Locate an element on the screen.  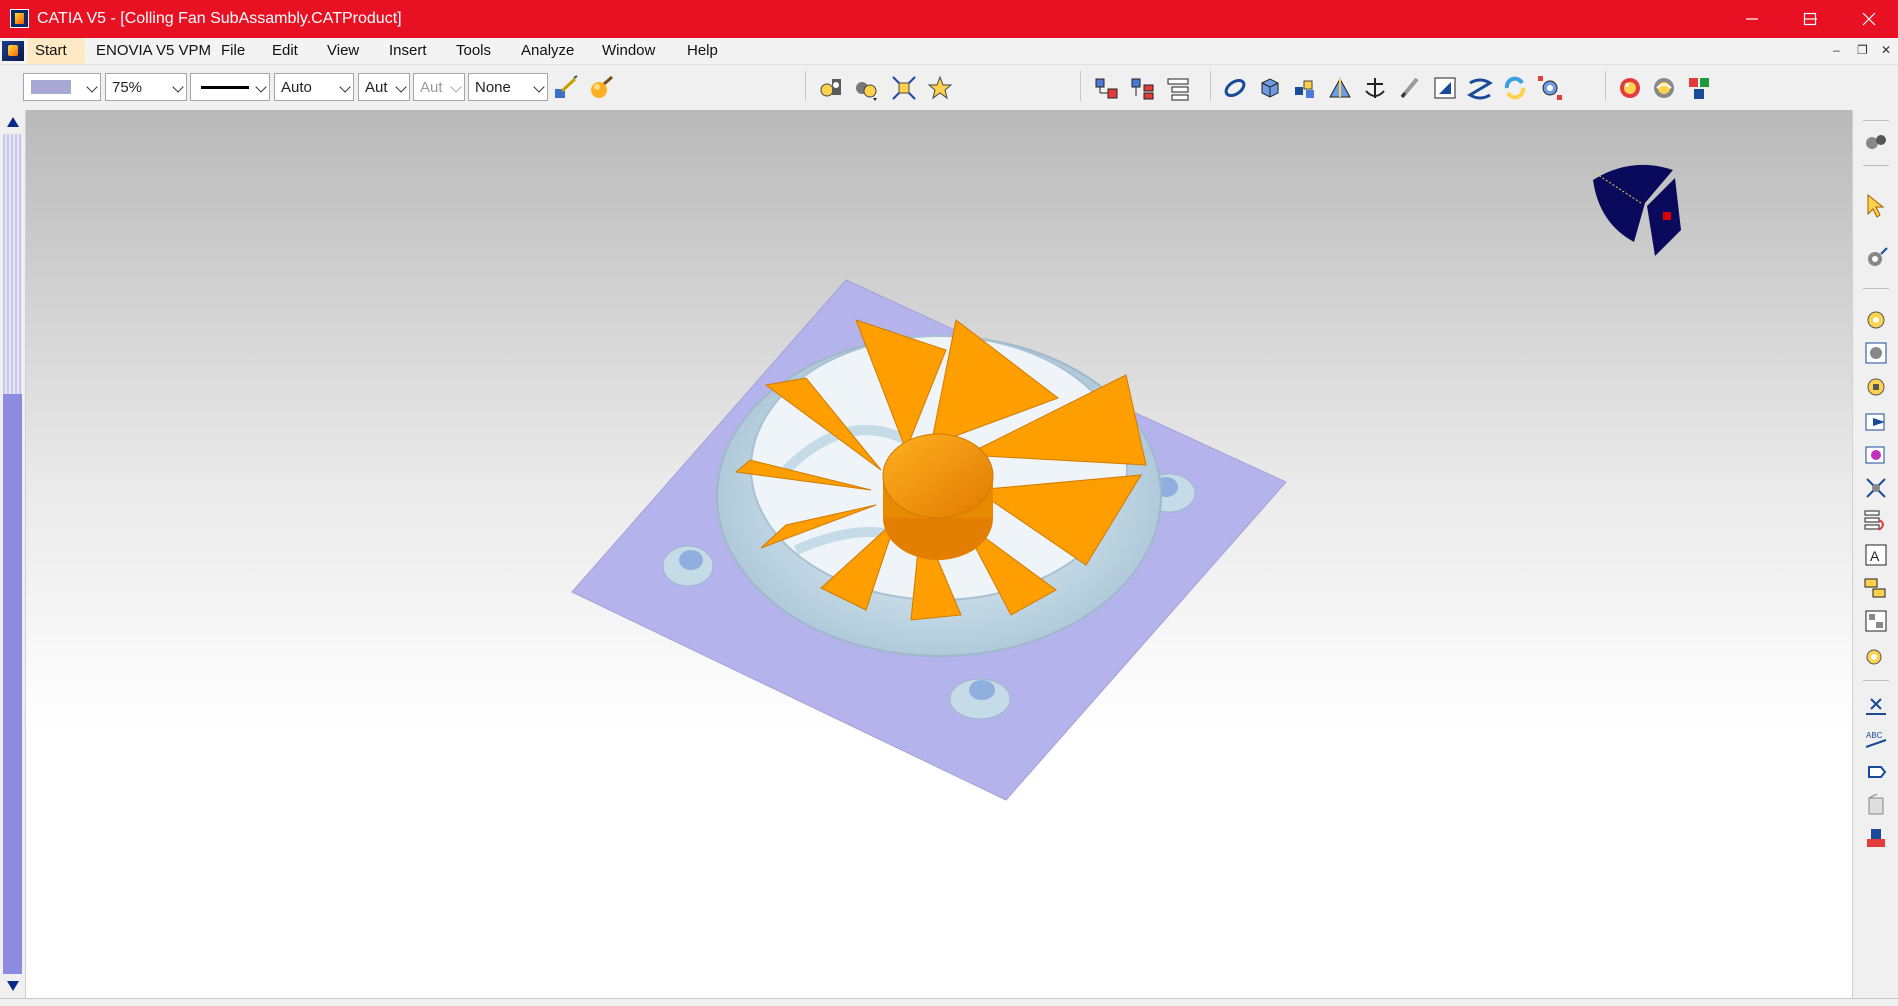
star-icon is located at coordinates (940, 88).